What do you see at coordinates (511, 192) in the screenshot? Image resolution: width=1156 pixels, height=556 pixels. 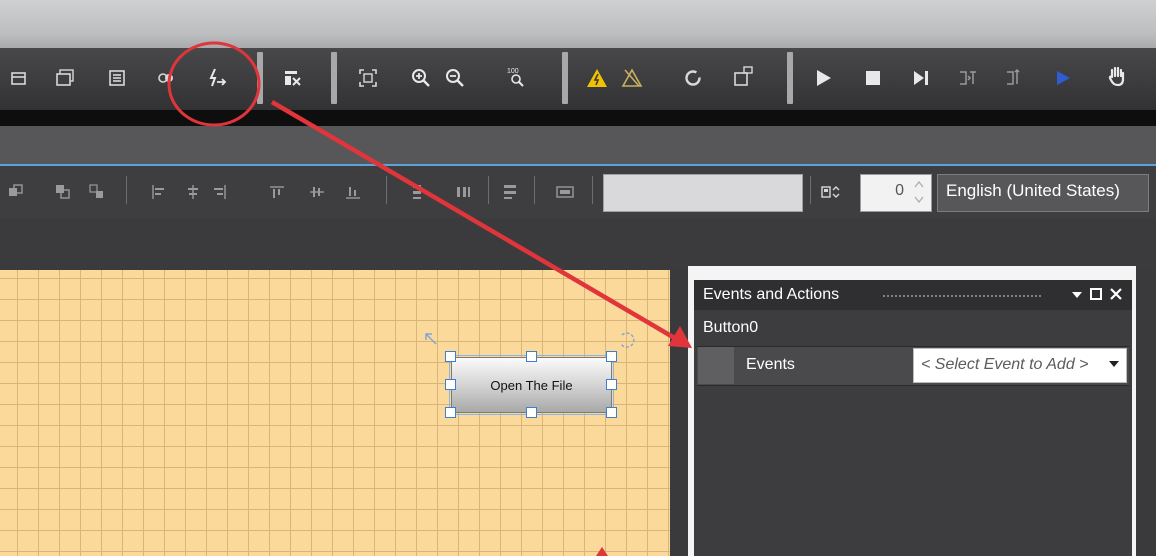 I see `same-size-icon` at bounding box center [511, 192].